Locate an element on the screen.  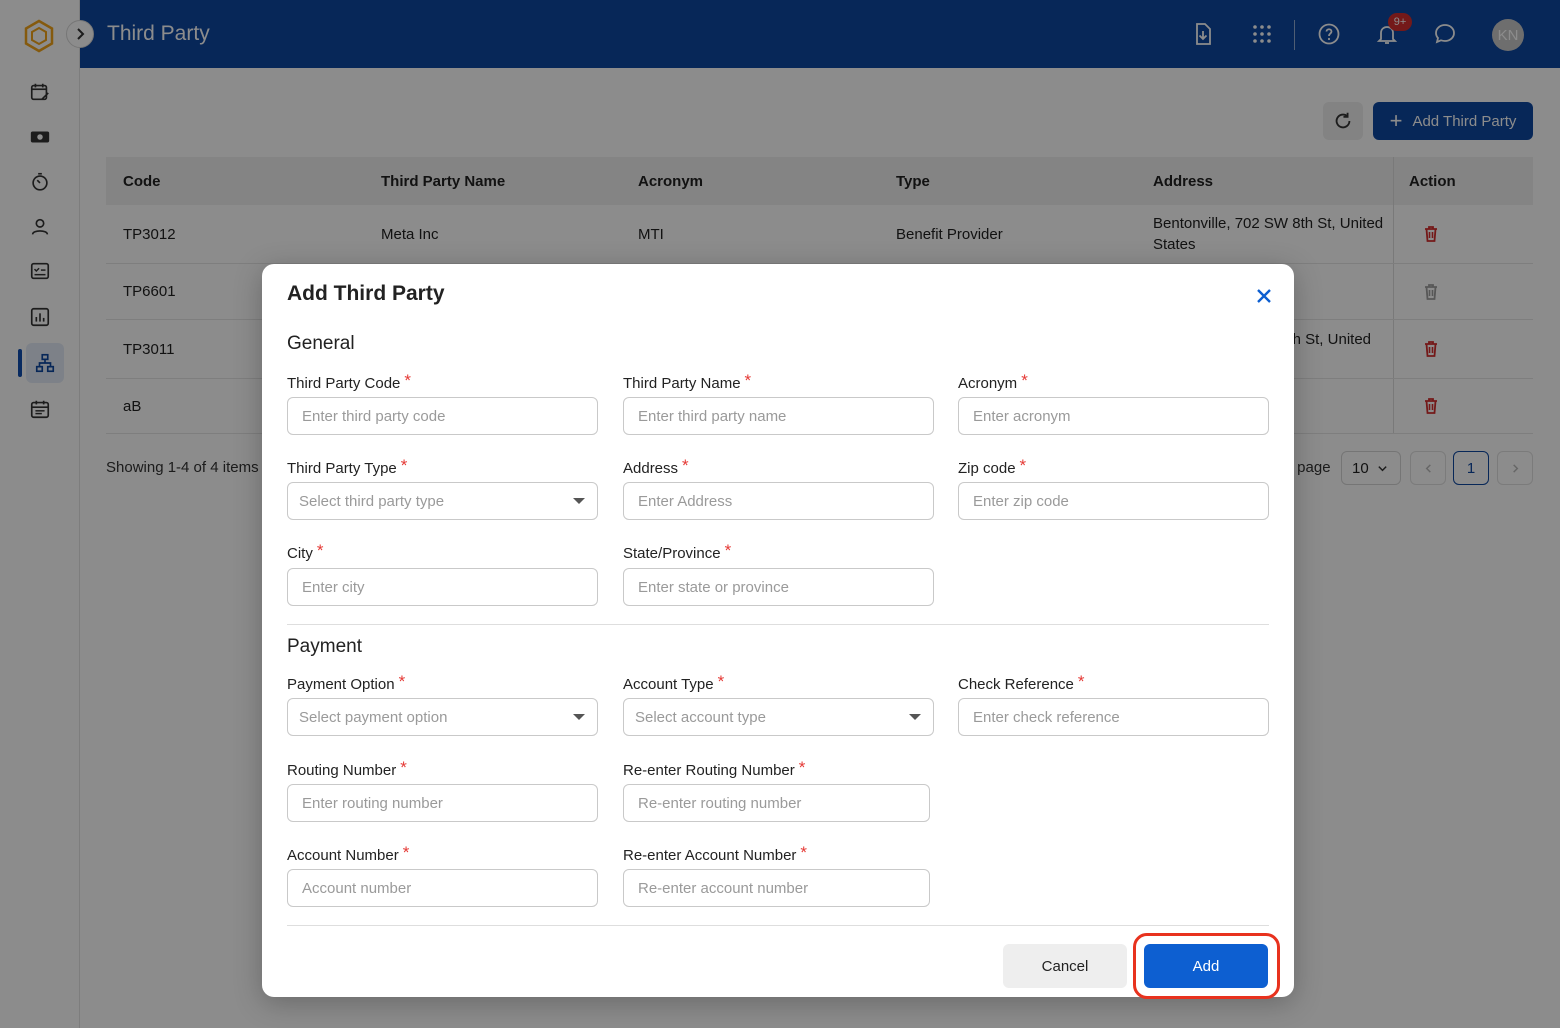
third-party-code-input is located at coordinates (442, 416).